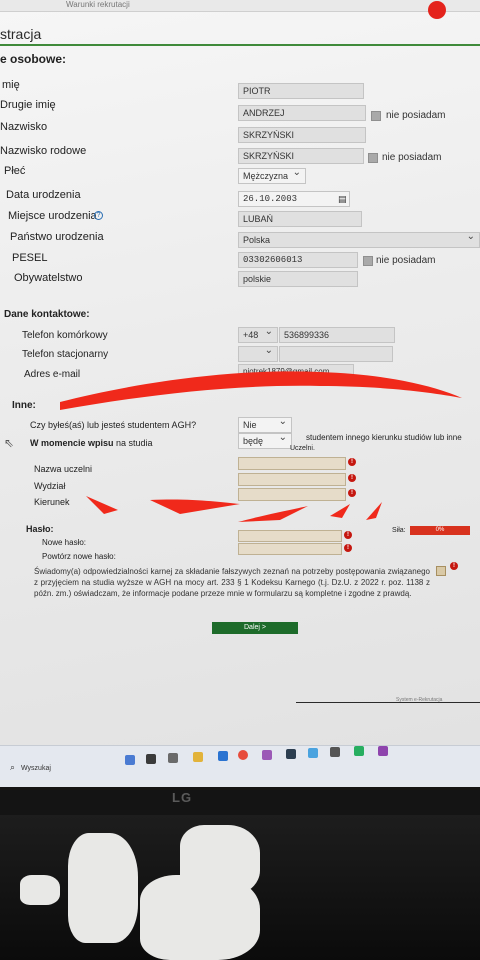 This screenshot has height=960, width=480. I want to click on major-label: Kierunek, so click(52, 502).